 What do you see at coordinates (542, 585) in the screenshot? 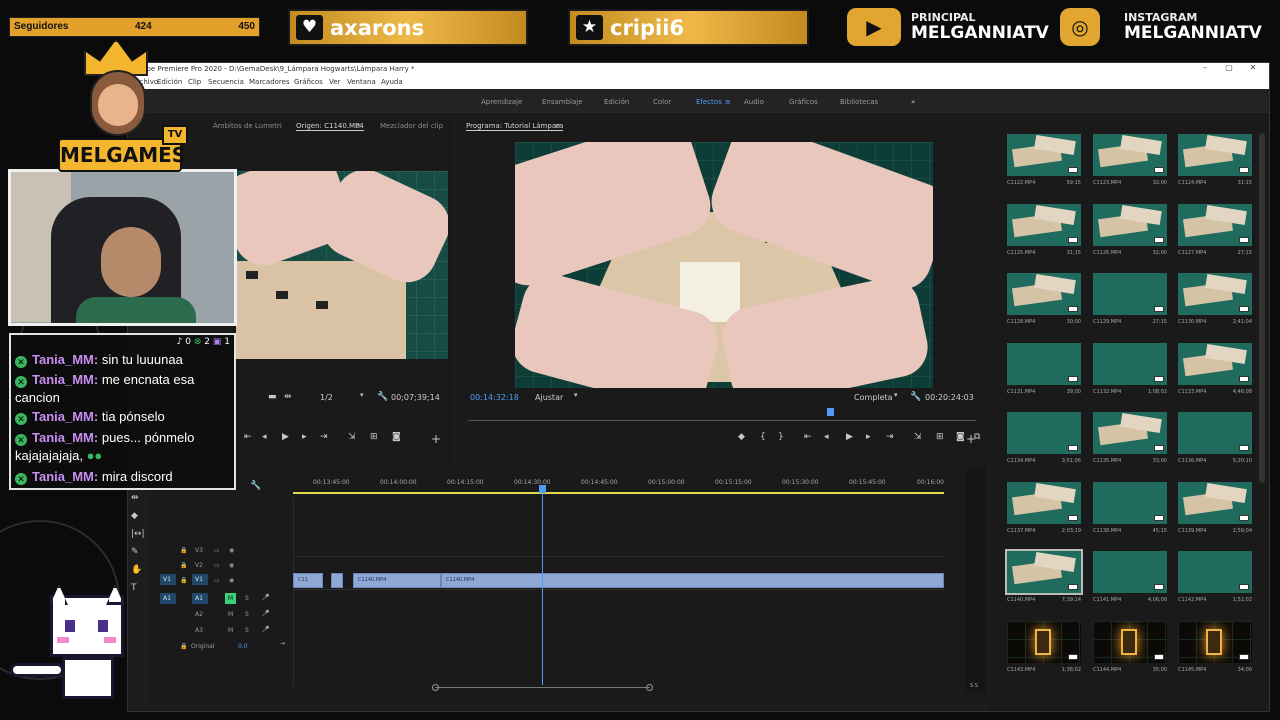
I see `timeline-playhead` at bounding box center [542, 585].